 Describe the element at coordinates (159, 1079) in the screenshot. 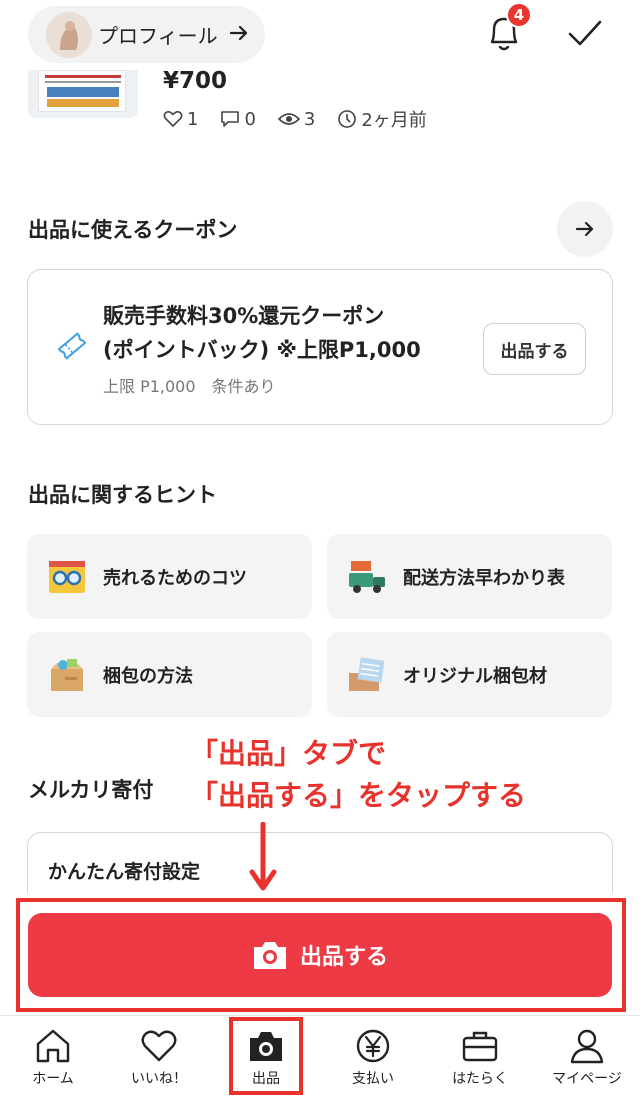

I see `tab-label: いいね！` at that location.